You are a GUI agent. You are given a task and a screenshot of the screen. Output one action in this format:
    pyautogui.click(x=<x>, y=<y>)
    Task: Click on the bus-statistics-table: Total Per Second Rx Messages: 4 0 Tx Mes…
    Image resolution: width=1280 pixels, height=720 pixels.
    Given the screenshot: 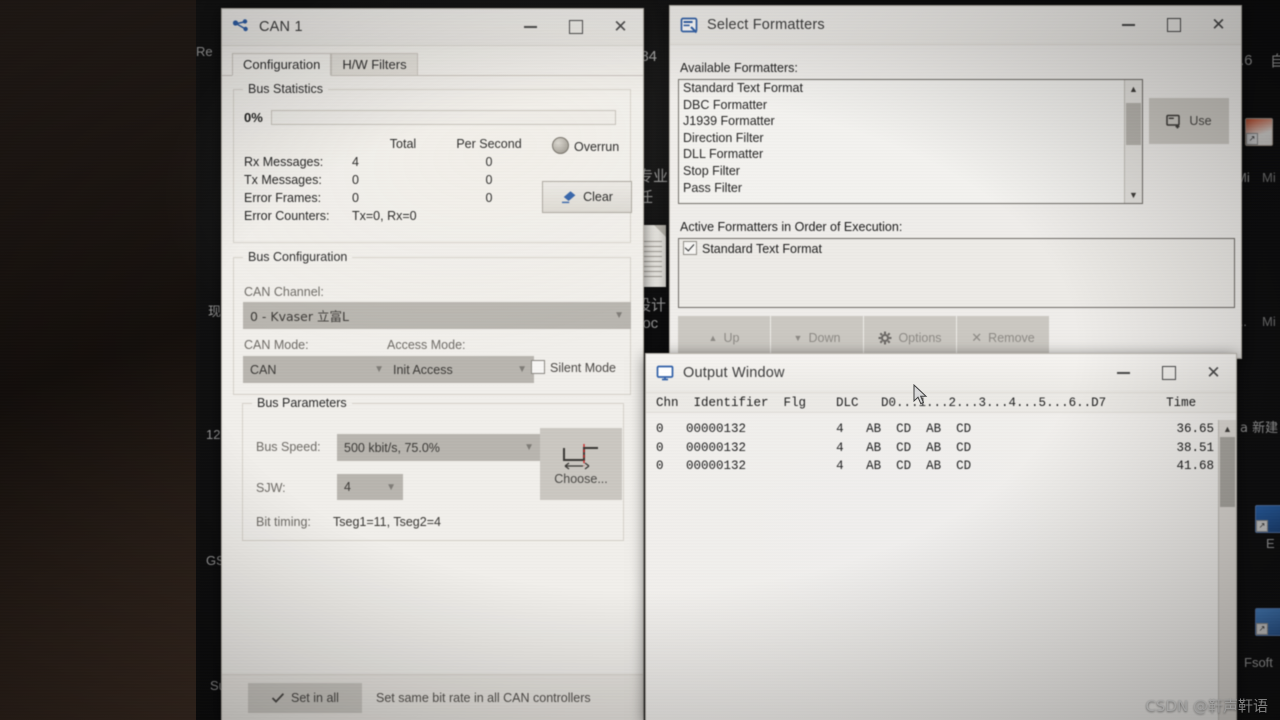 What is the action you would take?
    pyautogui.click(x=384, y=180)
    